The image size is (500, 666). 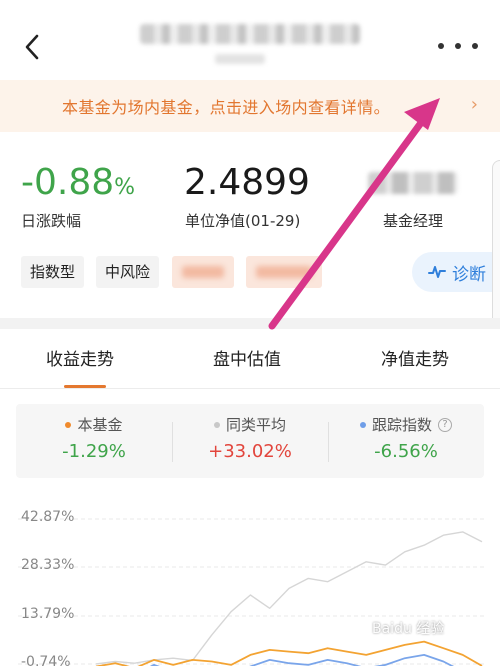 What do you see at coordinates (48, 614) in the screenshot?
I see `y-tick-label: 13.79%` at bounding box center [48, 614].